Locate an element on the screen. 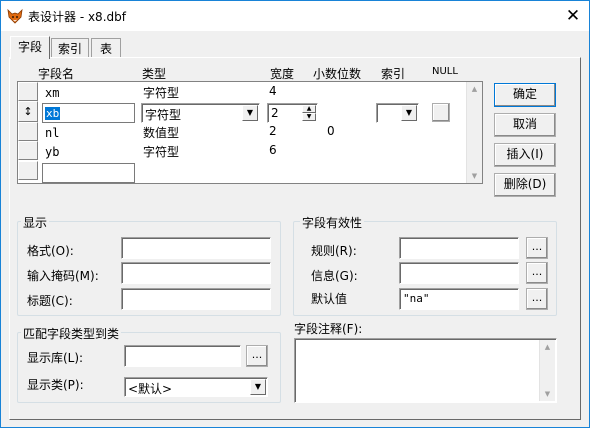  header-width: 宽度 is located at coordinates (282, 74).